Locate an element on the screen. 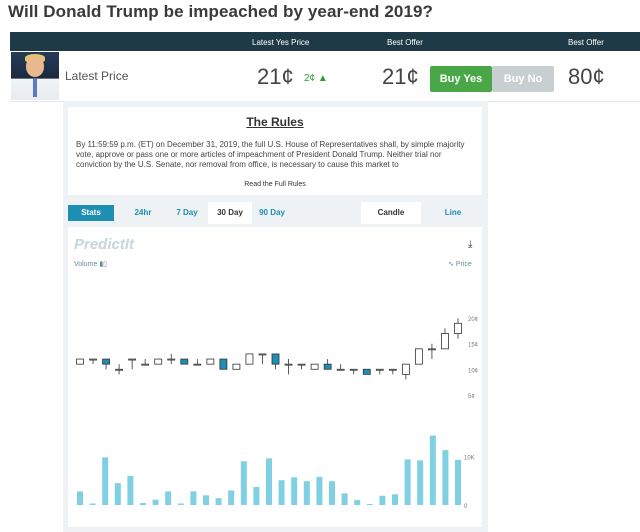 This screenshot has height=532, width=640. market-header-bar: Latest Yes Price Best Offer Best Offer is located at coordinates (325, 41).